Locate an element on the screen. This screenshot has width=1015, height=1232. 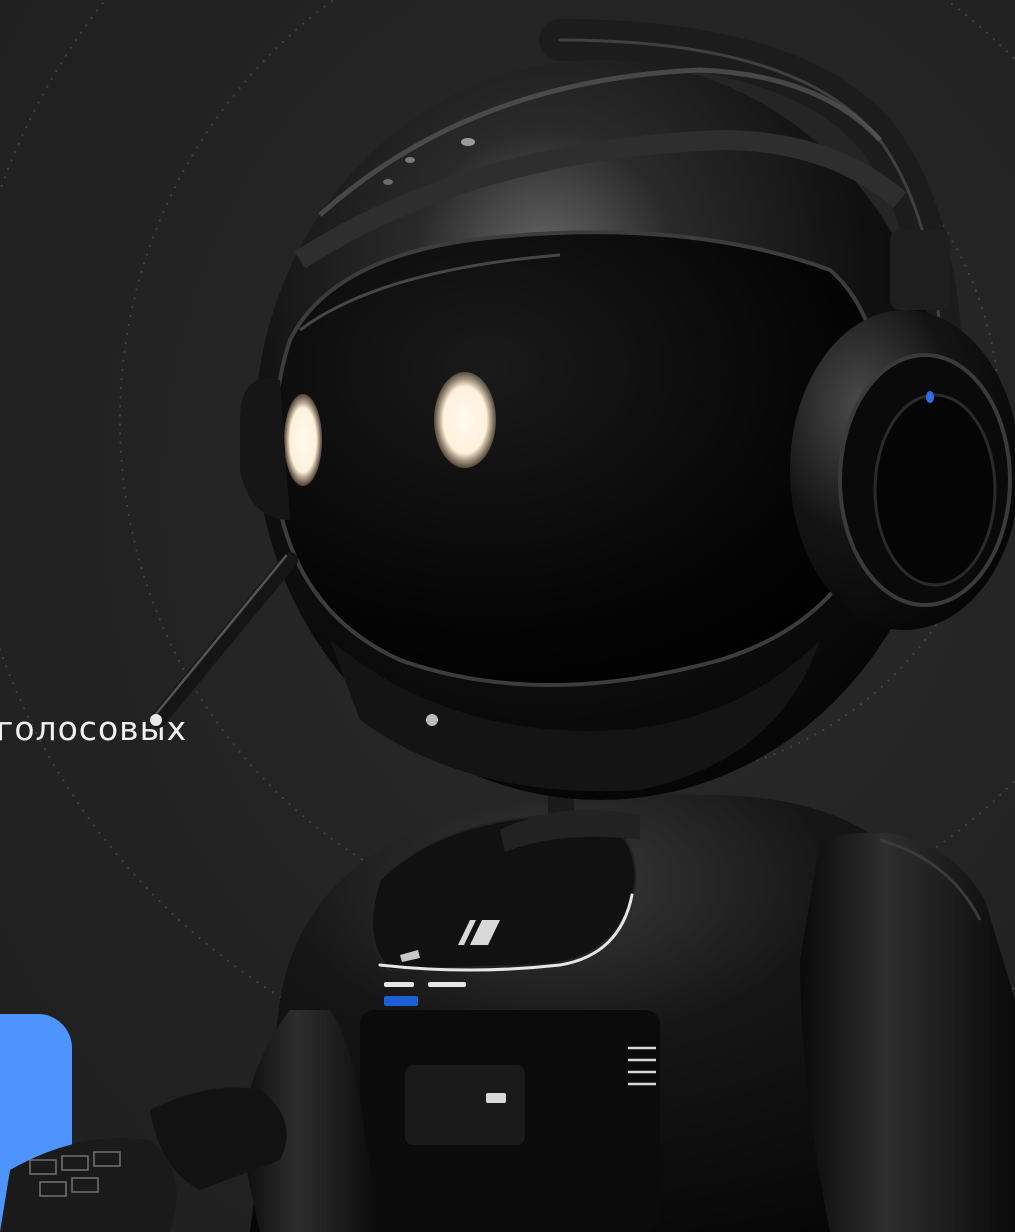
robot-left-arm is located at coordinates (190, 1121).